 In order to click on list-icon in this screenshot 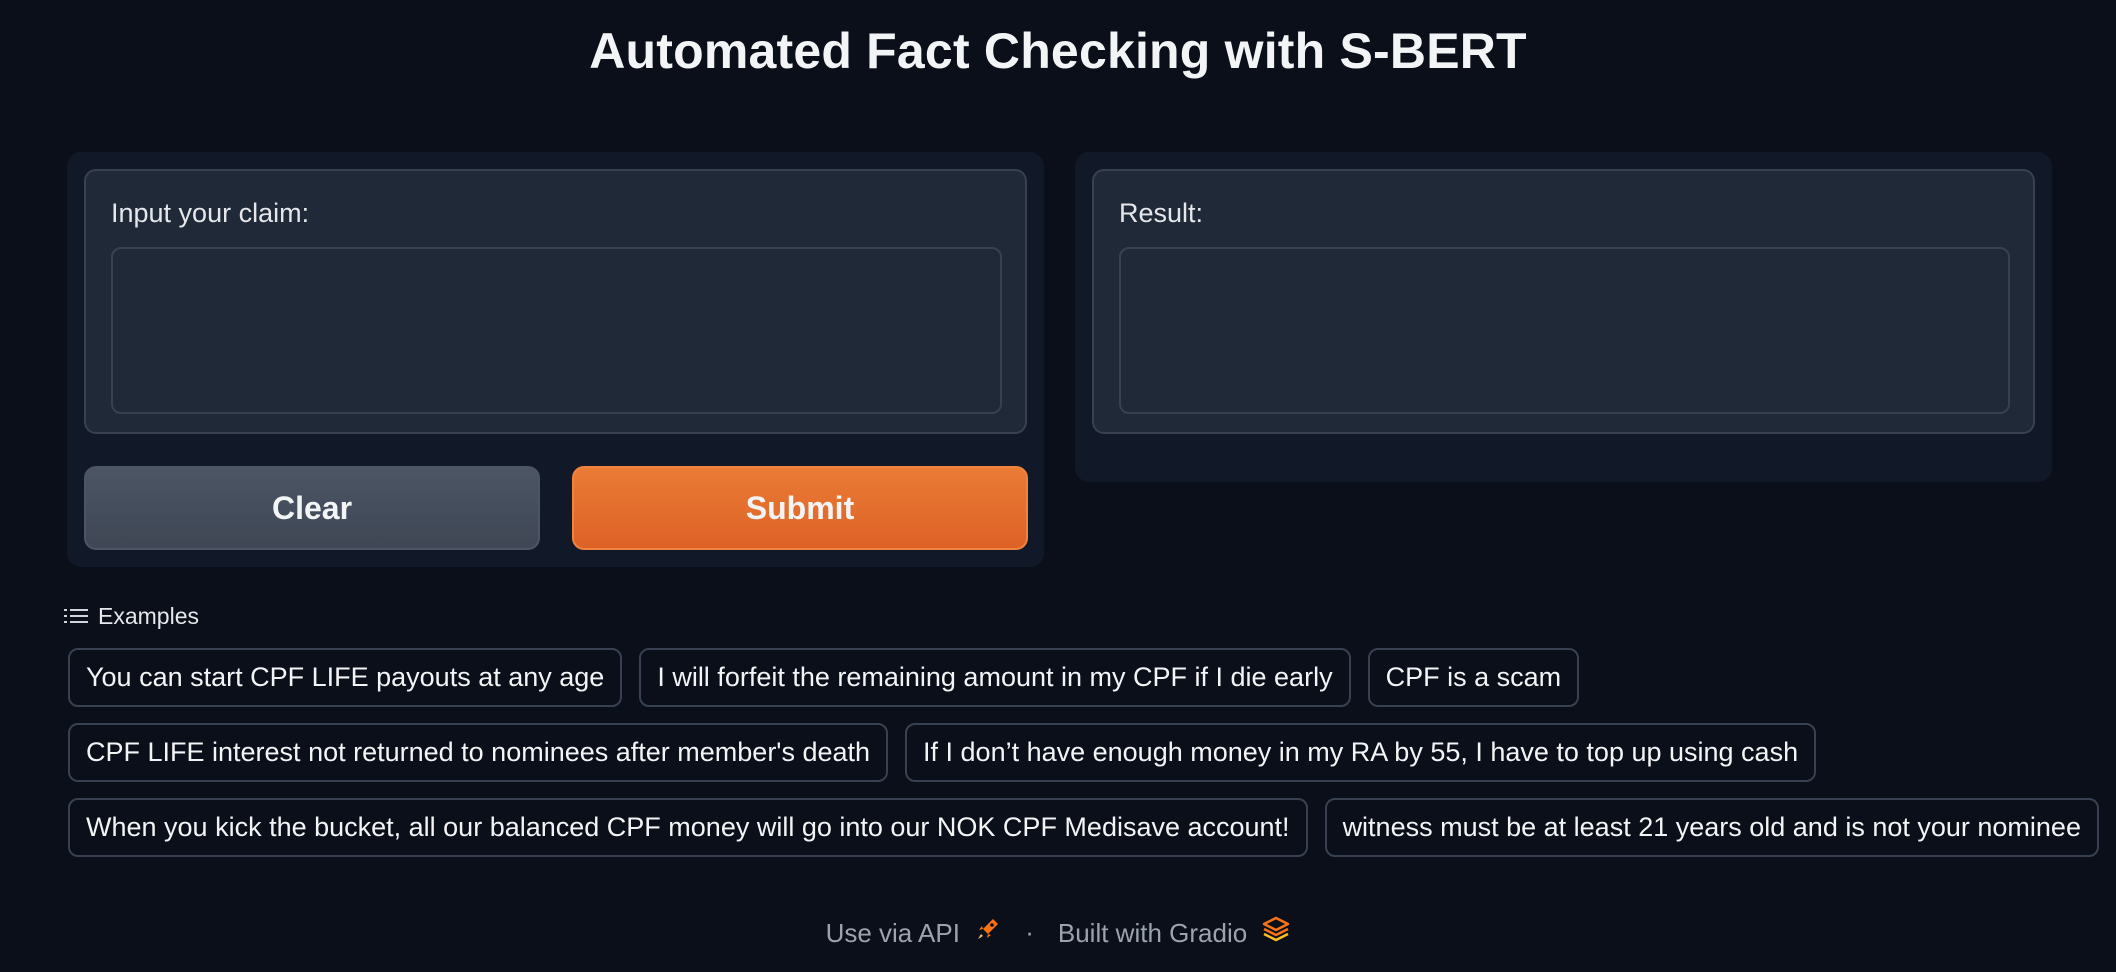, I will do `click(76, 616)`.